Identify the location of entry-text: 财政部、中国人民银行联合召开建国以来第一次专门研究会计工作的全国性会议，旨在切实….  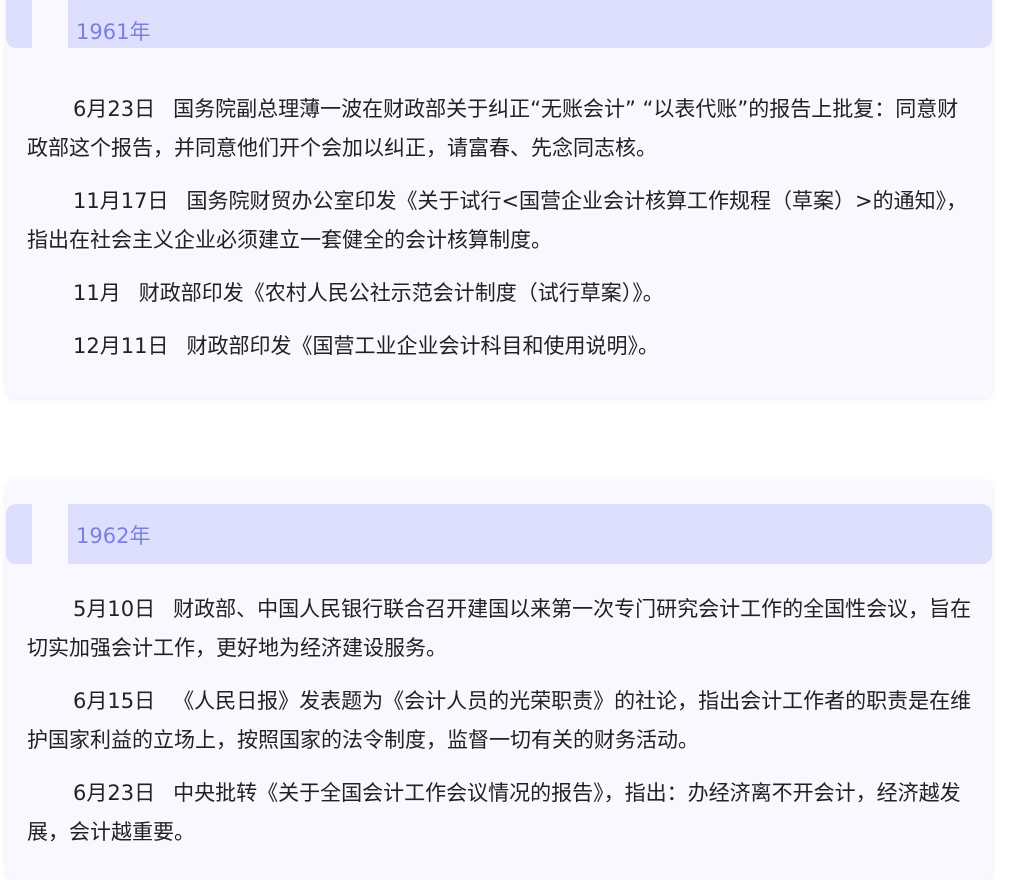
(499, 628).